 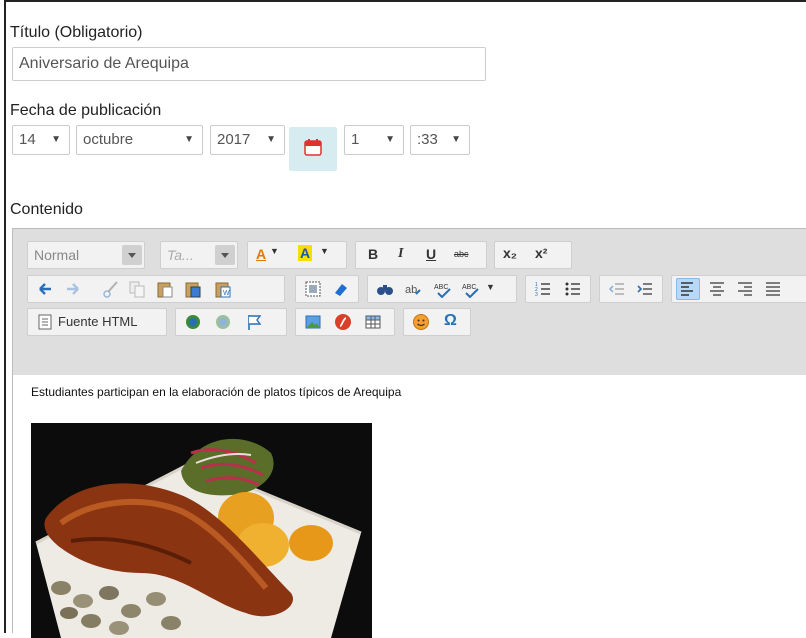 I want to click on svg-text: W, so click(x=226, y=293).